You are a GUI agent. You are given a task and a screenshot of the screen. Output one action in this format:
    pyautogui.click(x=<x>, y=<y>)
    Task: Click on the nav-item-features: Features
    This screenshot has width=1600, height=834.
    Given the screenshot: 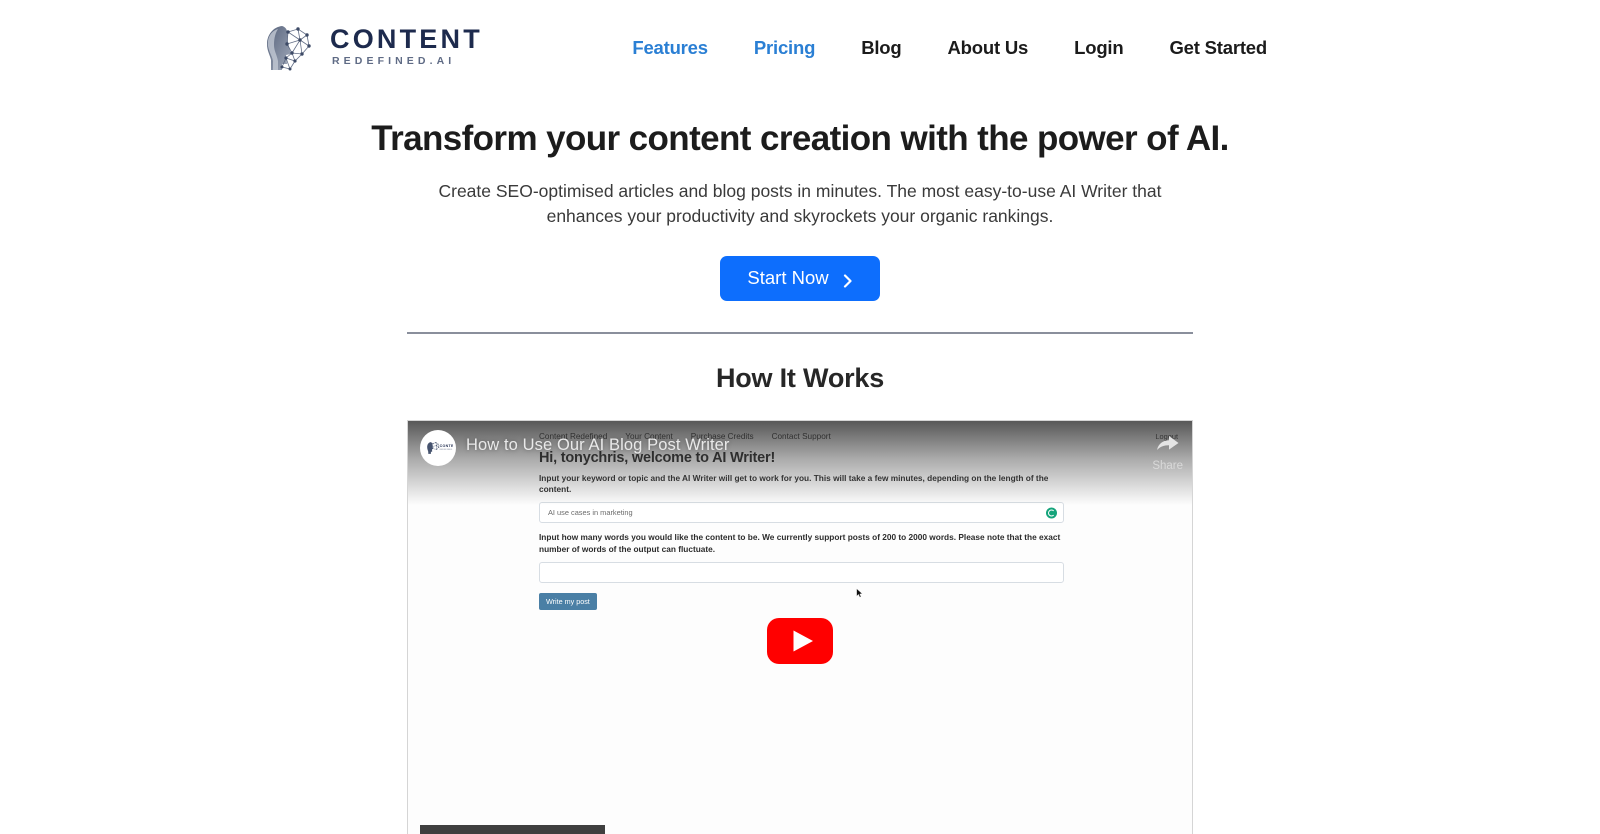 What is the action you would take?
    pyautogui.click(x=670, y=48)
    